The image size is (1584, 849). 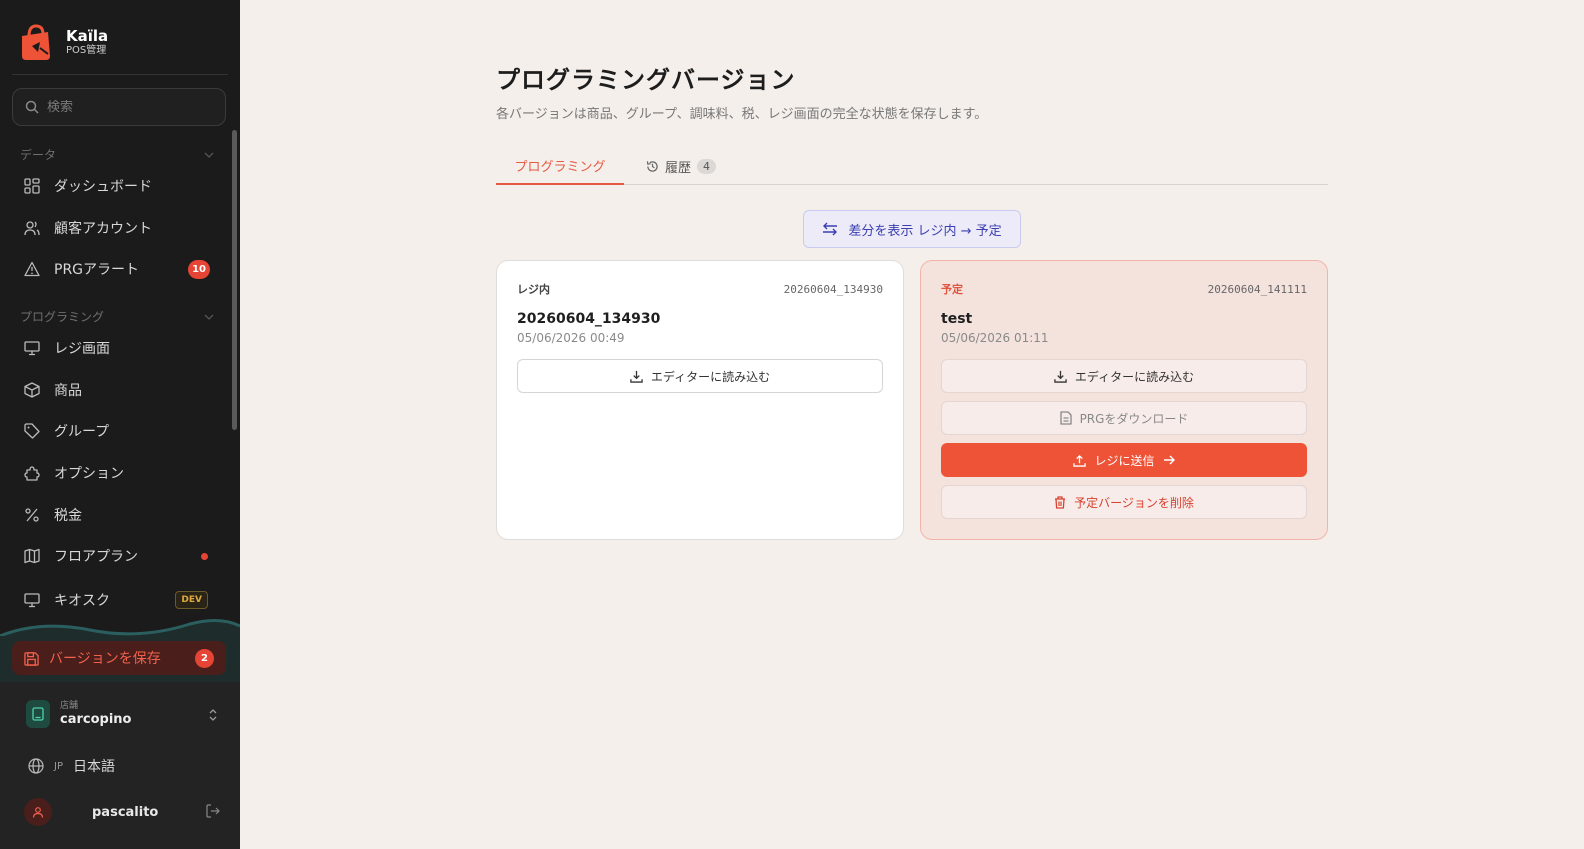 I want to click on logout-icon, so click(x=213, y=811).